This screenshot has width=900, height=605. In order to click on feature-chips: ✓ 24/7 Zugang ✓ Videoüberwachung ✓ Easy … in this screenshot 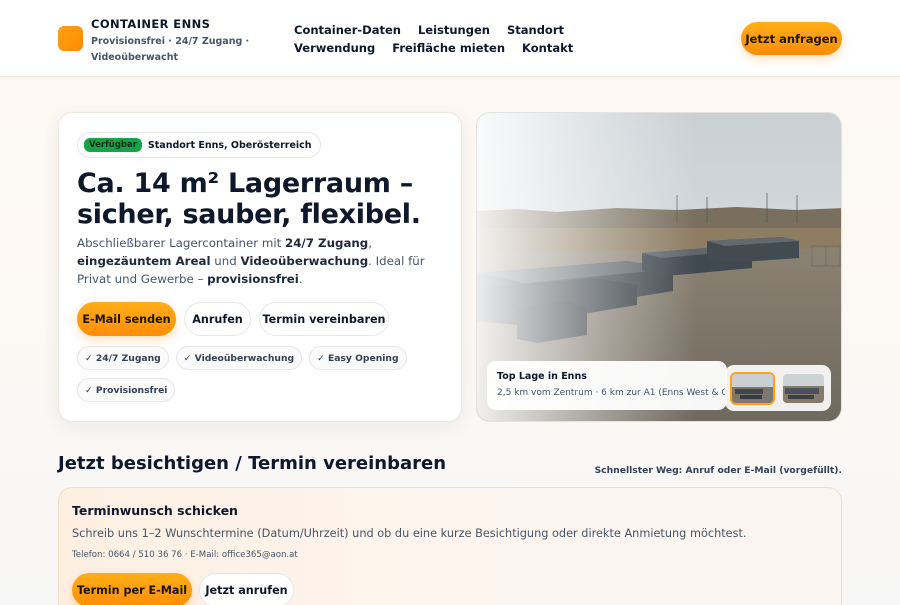, I will do `click(242, 374)`.